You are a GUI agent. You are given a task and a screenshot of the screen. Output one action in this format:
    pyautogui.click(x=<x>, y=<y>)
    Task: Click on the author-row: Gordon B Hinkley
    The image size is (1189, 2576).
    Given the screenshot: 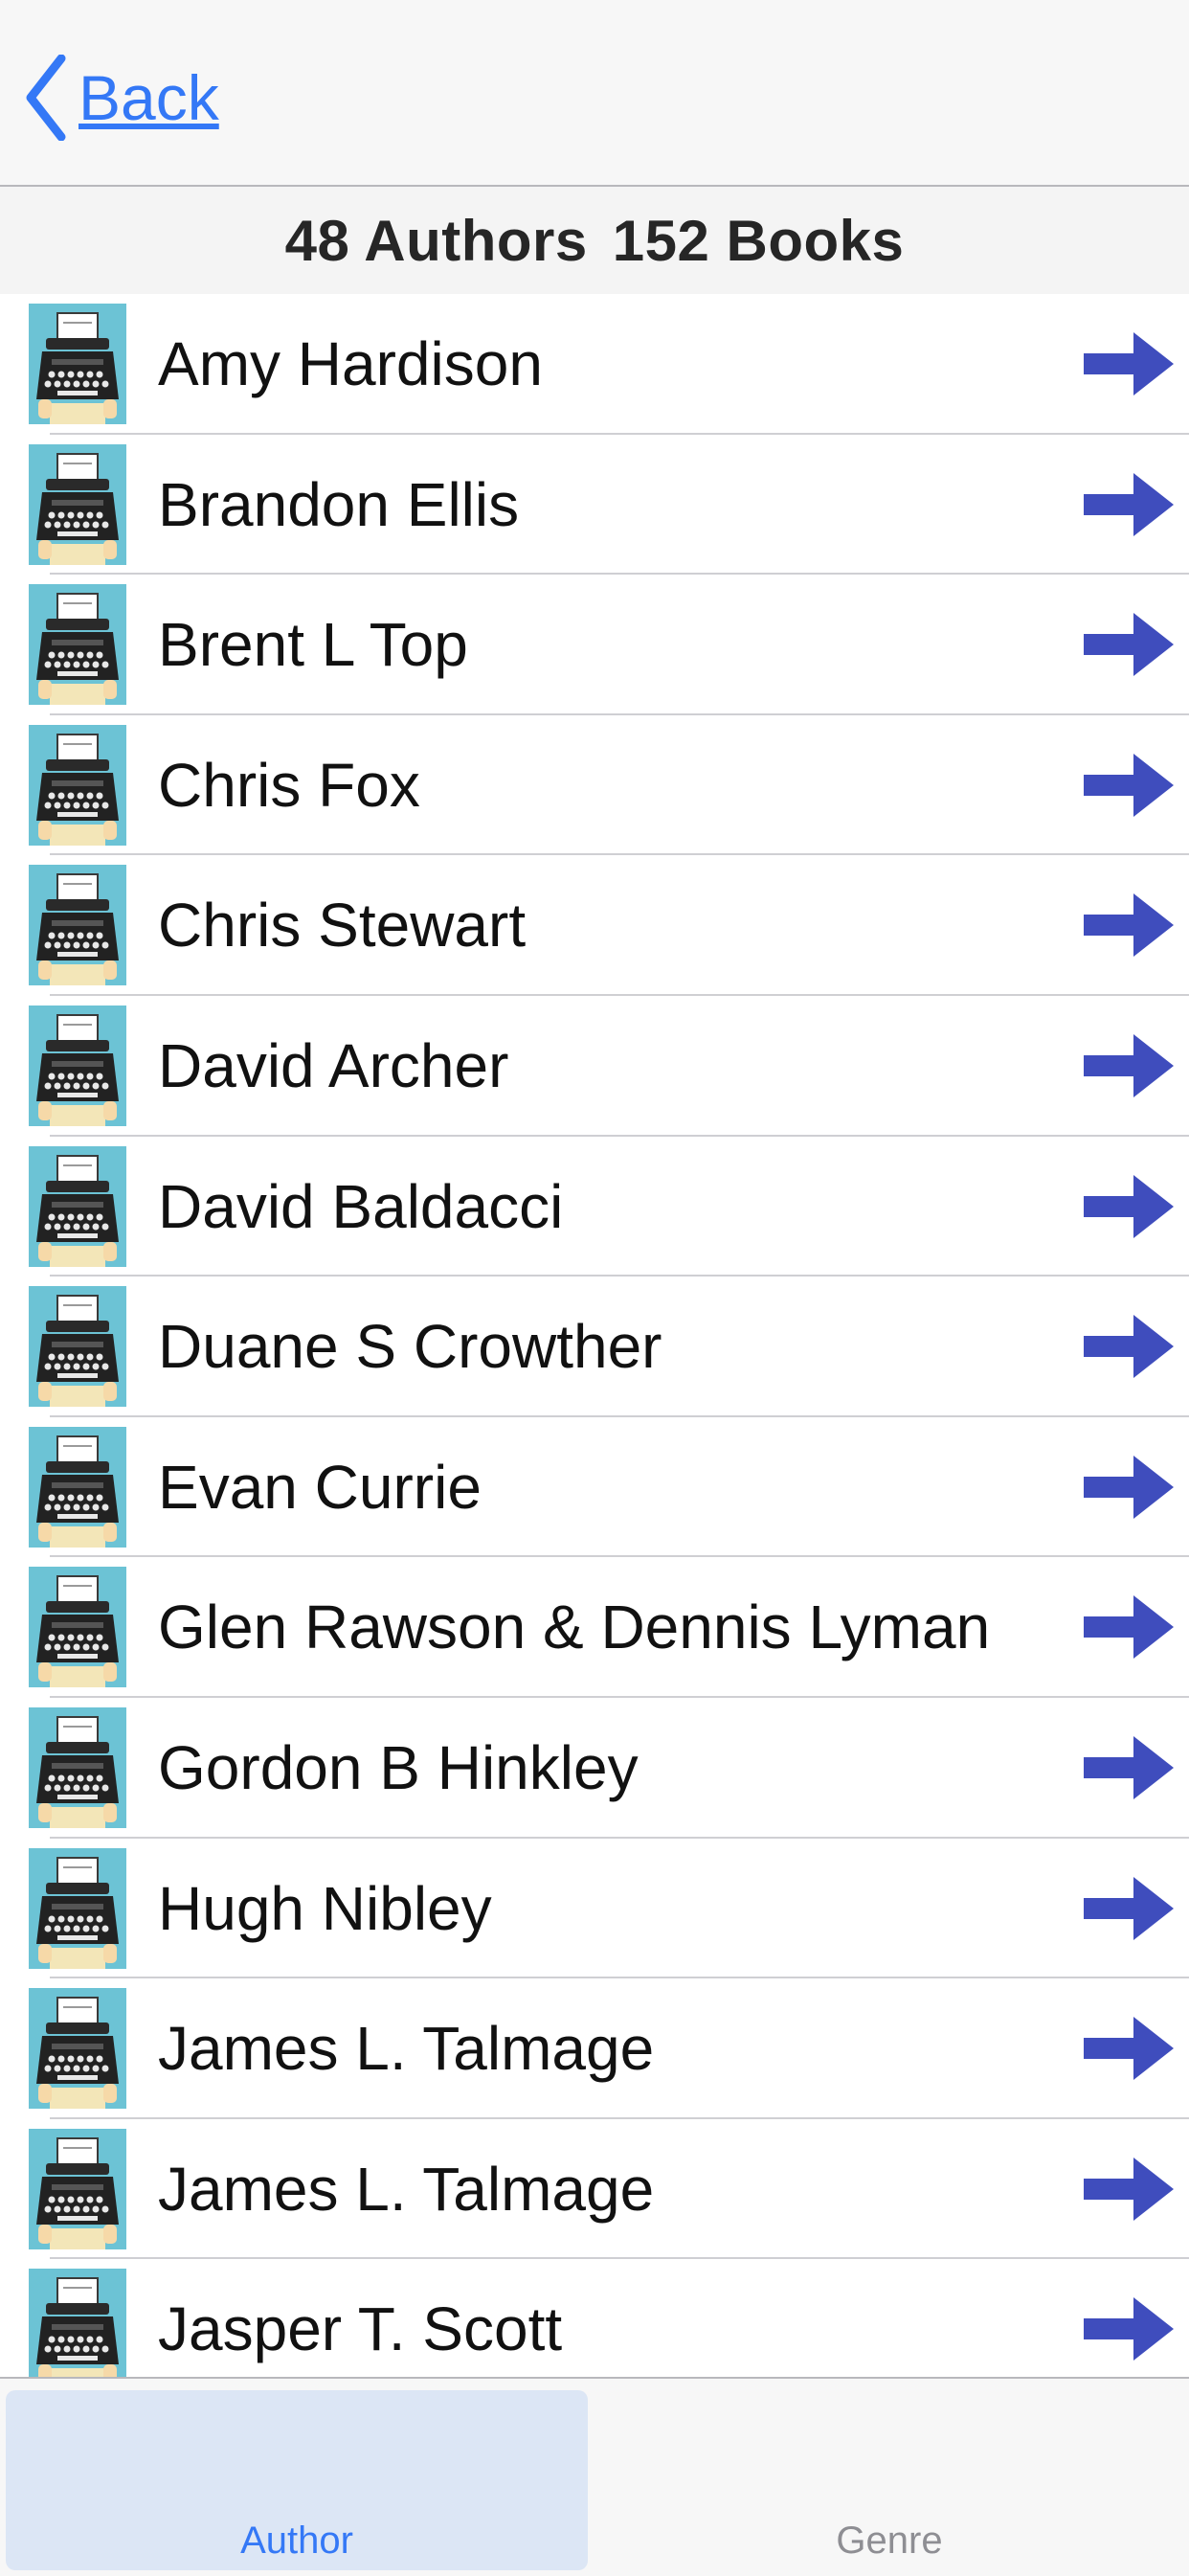 What is the action you would take?
    pyautogui.click(x=594, y=1768)
    